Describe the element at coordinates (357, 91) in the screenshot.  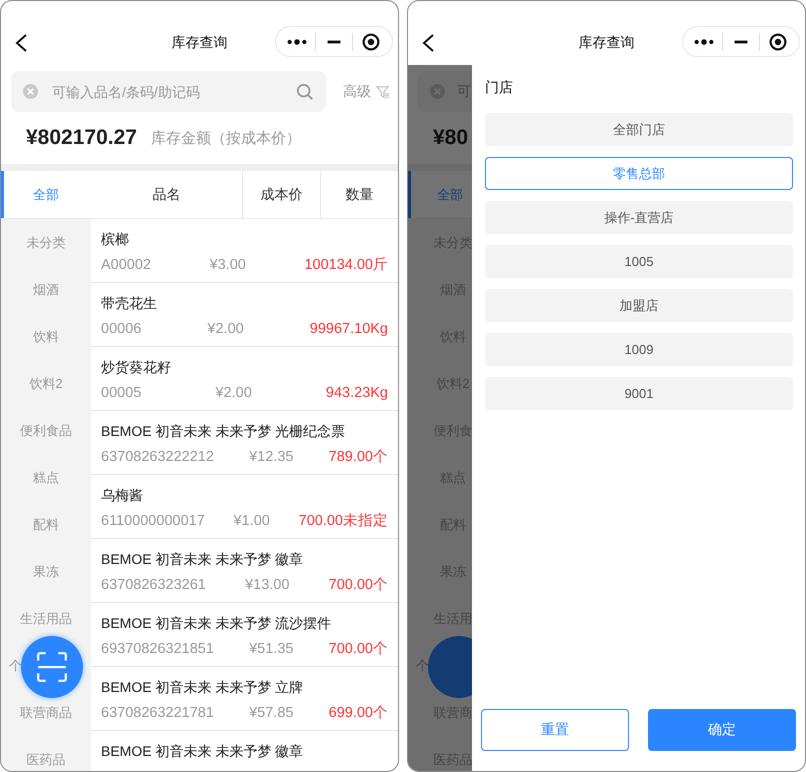
I see `advanced-filter-button: 高级` at that location.